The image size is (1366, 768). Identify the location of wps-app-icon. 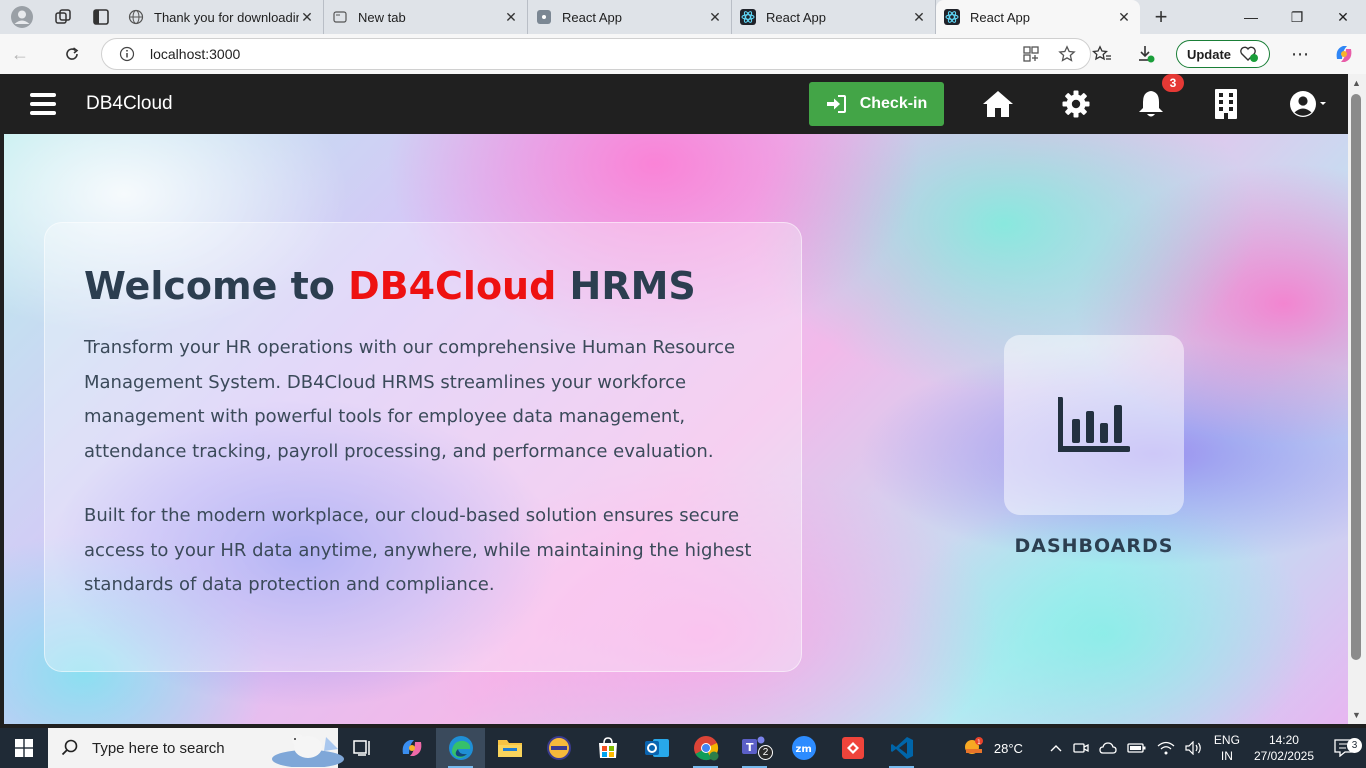
(558, 748).